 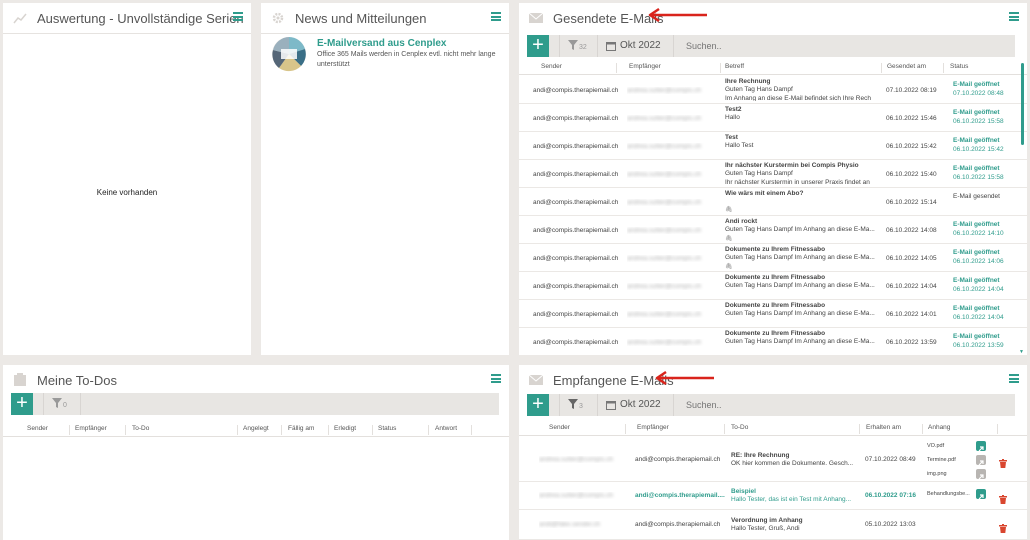 I want to click on sent-date-cell: 06.10.2022 15:14, so click(x=911, y=202).